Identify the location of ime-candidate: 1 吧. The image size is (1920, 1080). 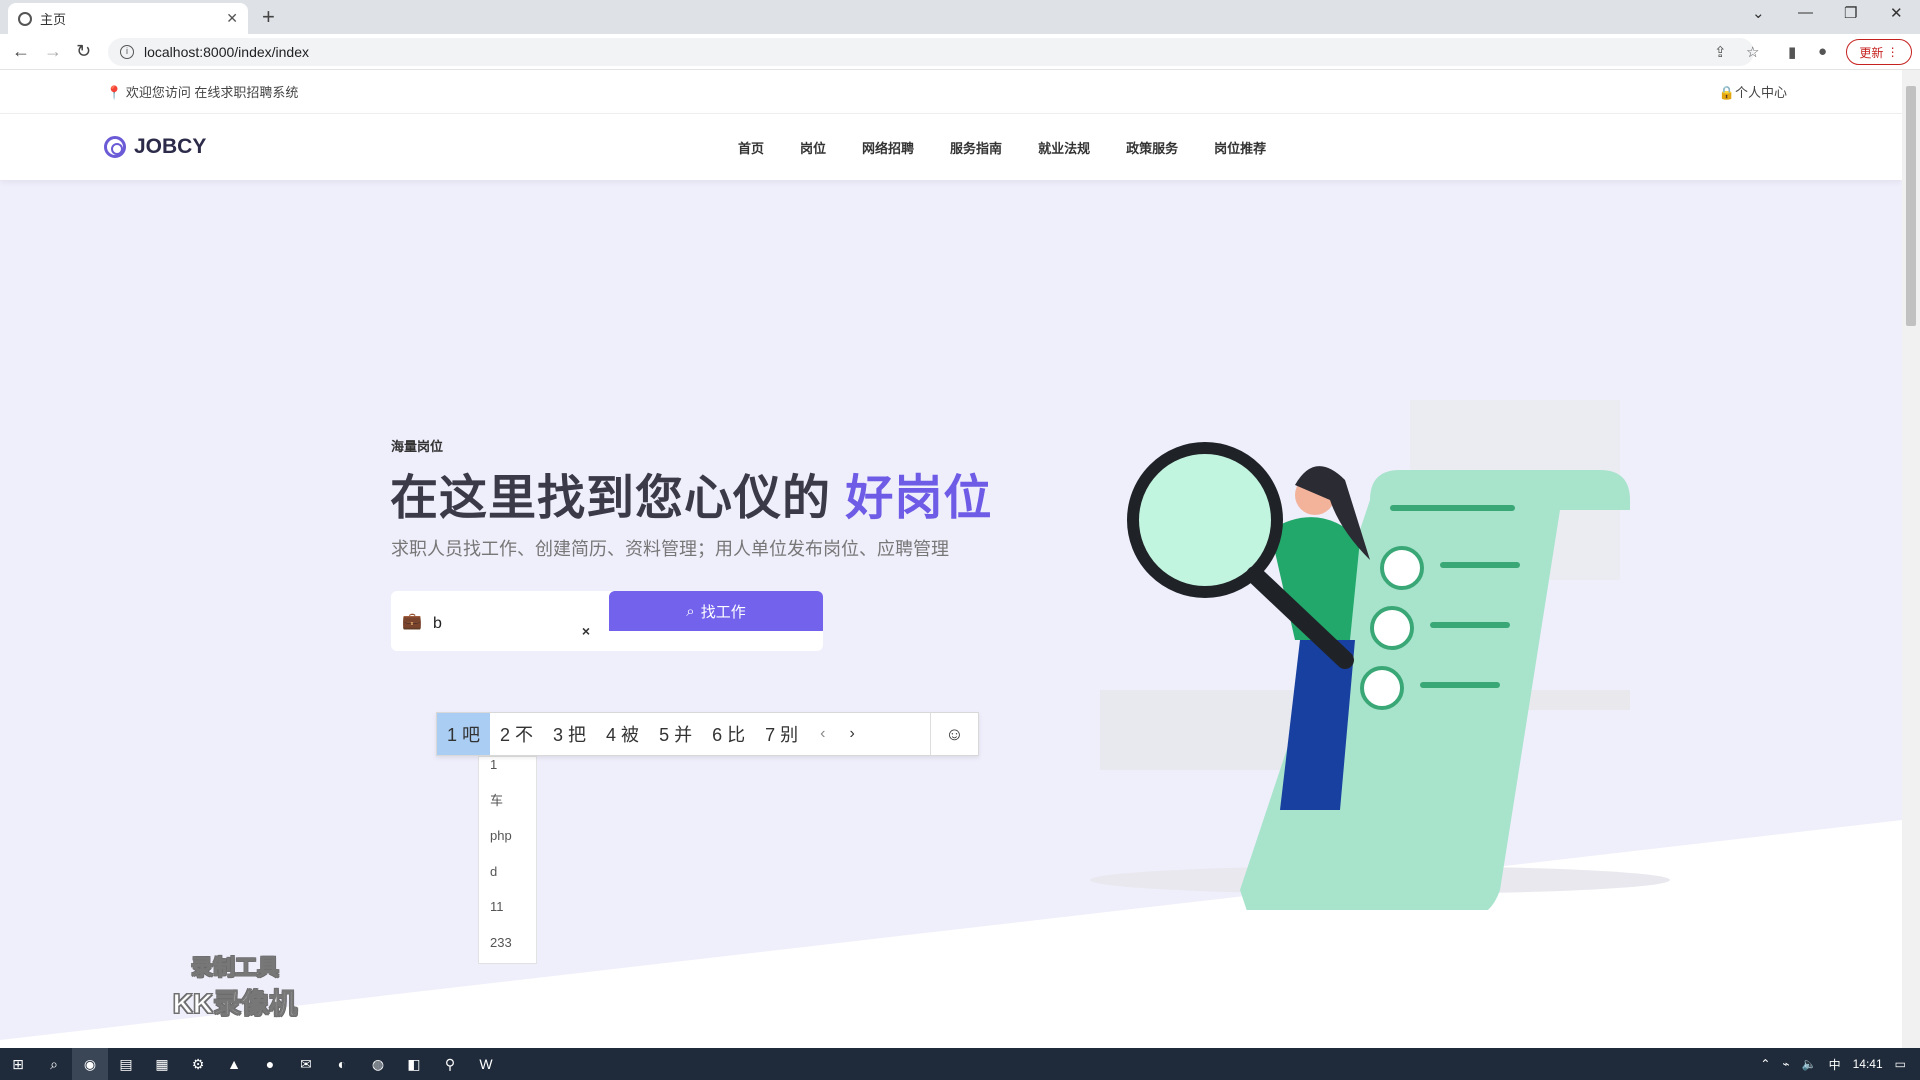
(464, 734).